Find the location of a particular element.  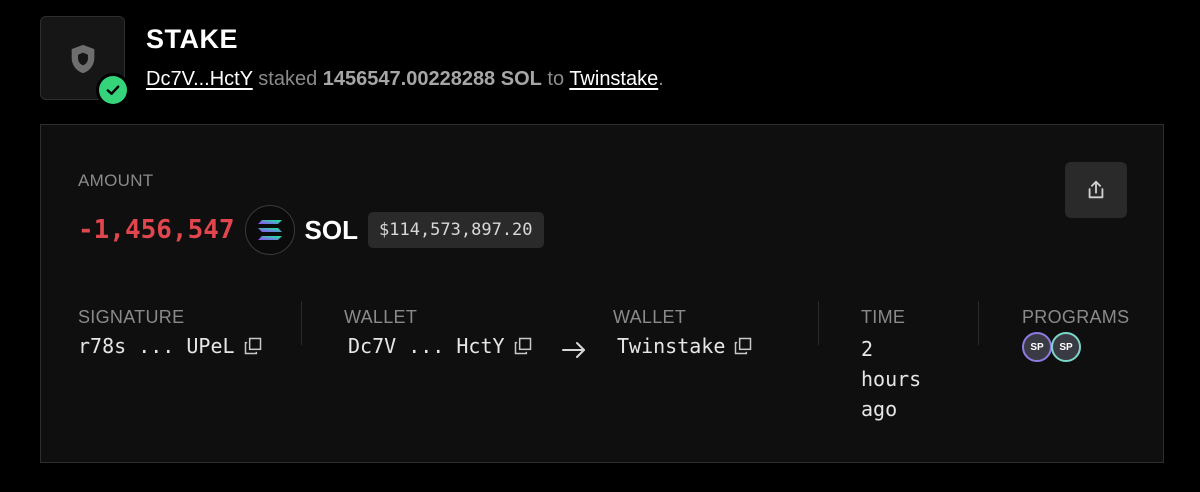

to-wallet-value: Twinstake is located at coordinates (671, 346).